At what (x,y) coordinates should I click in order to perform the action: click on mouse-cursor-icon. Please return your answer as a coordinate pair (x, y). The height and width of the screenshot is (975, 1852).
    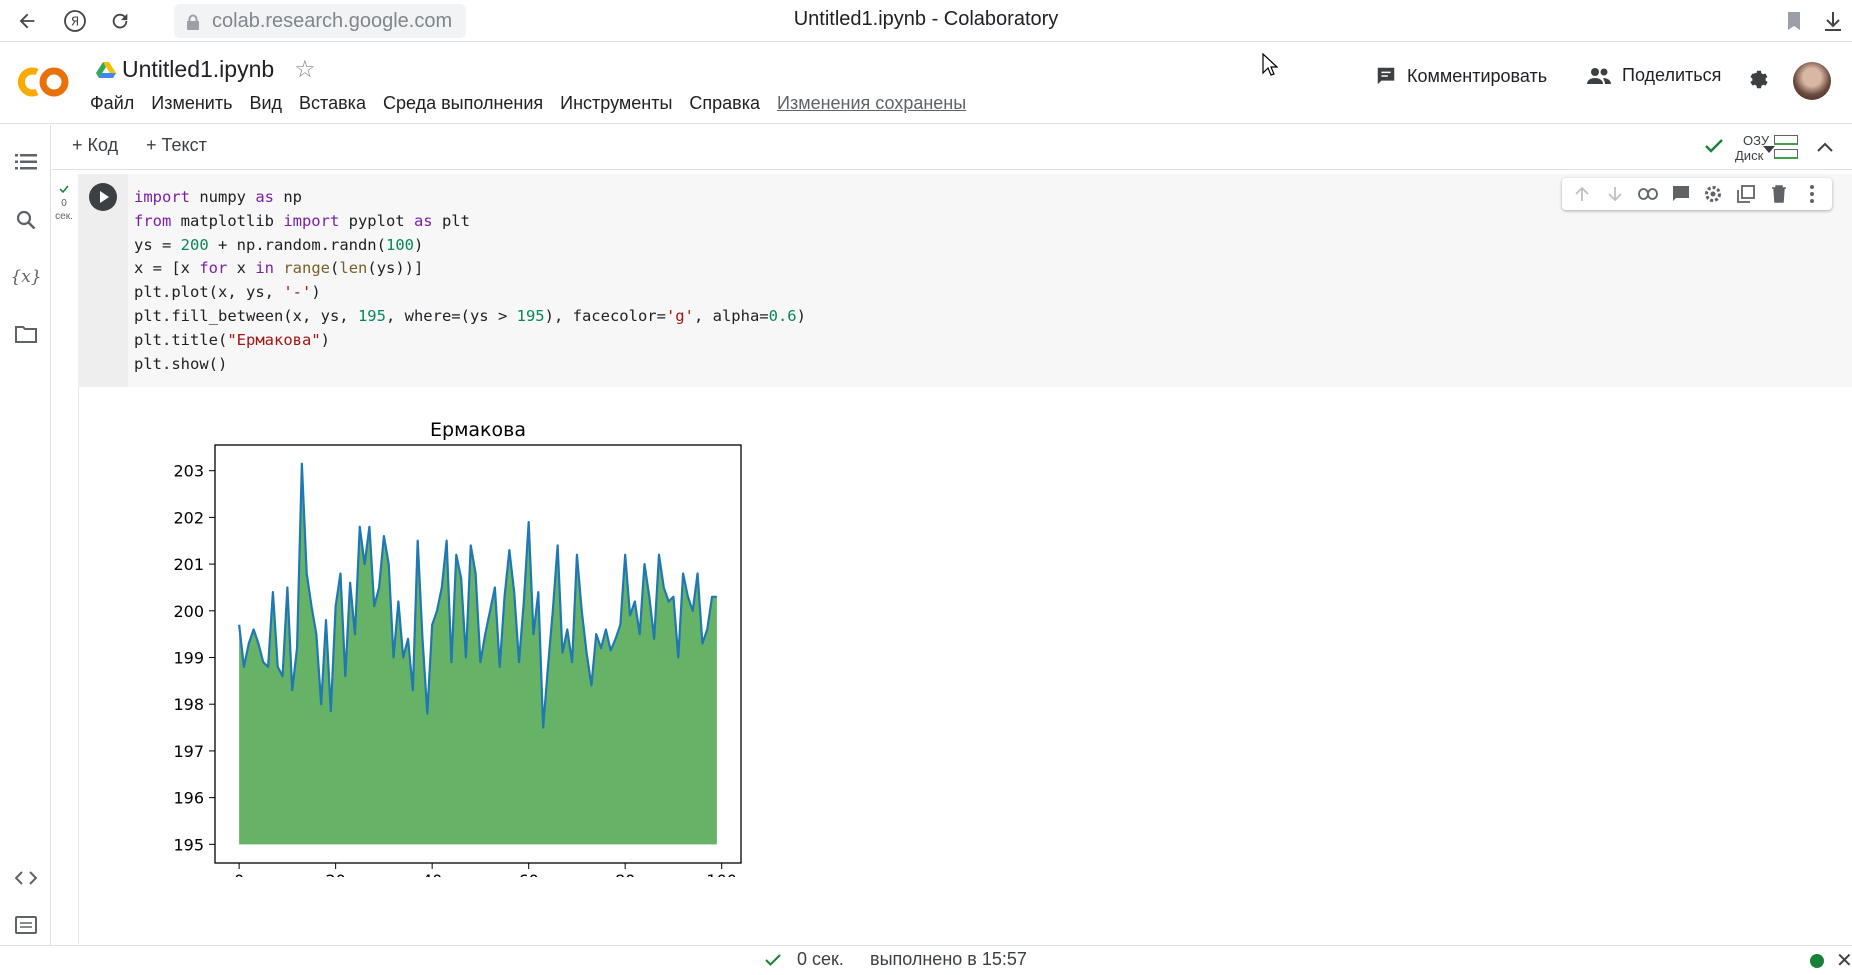
    Looking at the image, I should click on (1270, 67).